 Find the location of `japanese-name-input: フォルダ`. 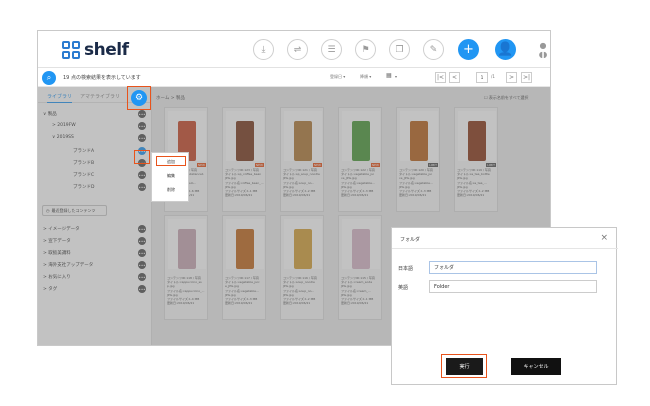

japanese-name-input: フォルダ is located at coordinates (513, 267).